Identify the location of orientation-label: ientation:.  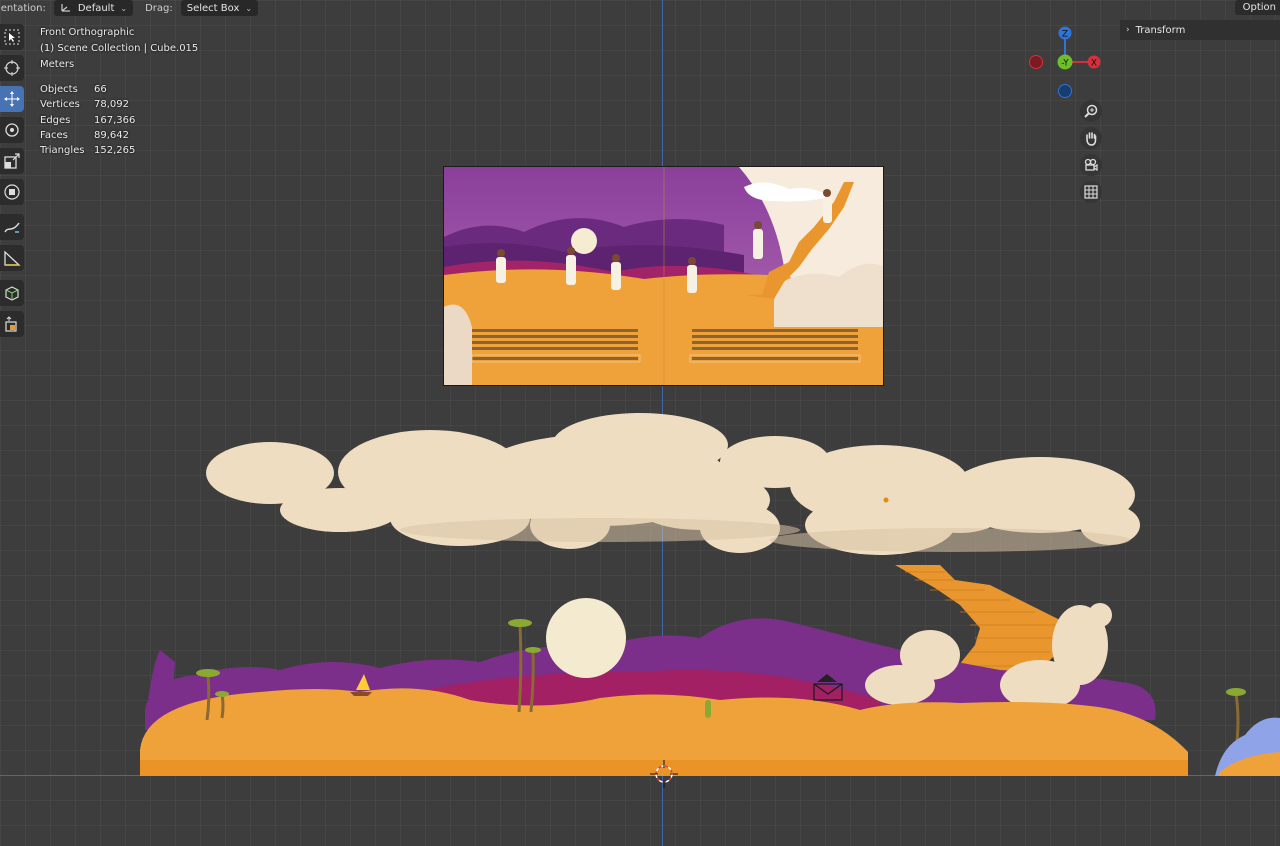
(23, 8).